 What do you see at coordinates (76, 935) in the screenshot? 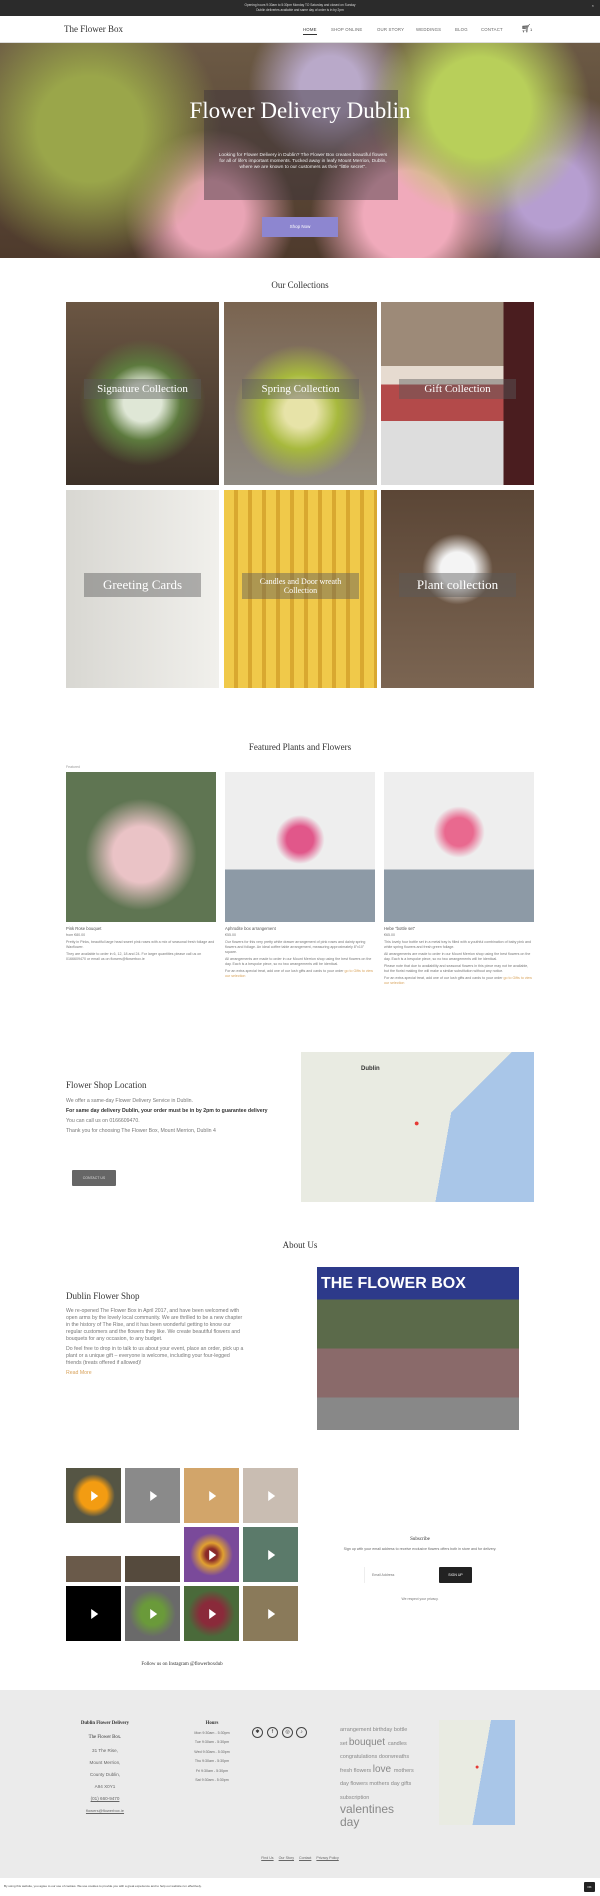
I see `product-price: from €80.00` at bounding box center [76, 935].